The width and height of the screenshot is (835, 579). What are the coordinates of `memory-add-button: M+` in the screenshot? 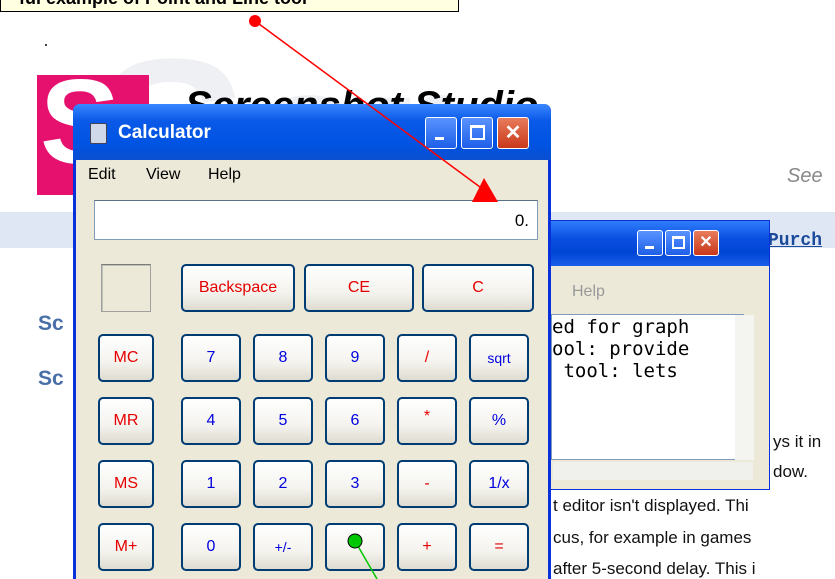 It's located at (126, 547).